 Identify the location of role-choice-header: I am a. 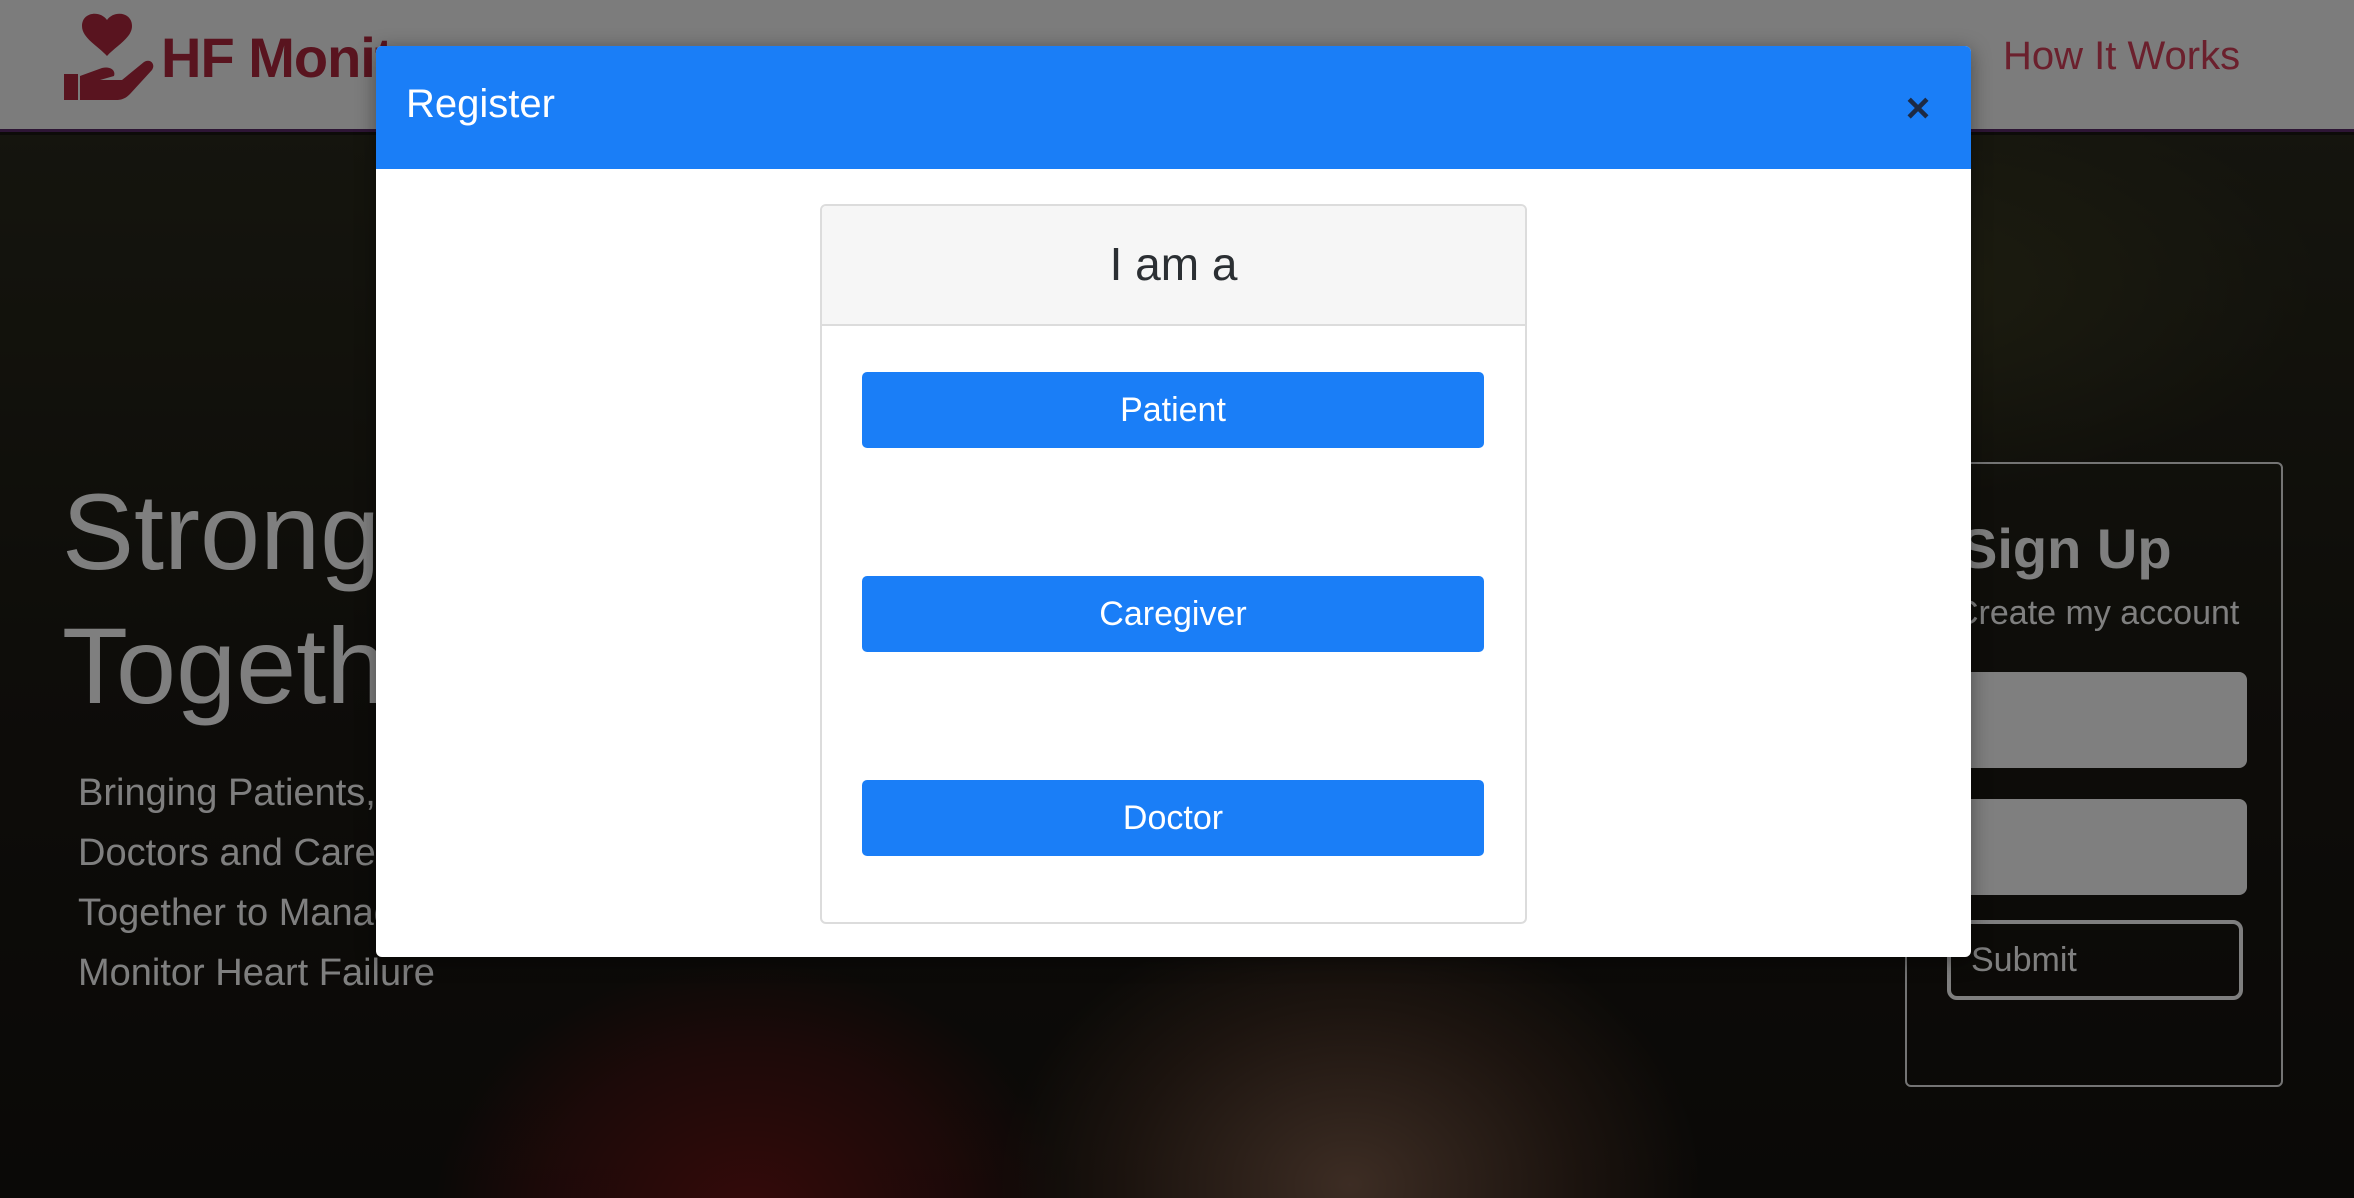
(1173, 266).